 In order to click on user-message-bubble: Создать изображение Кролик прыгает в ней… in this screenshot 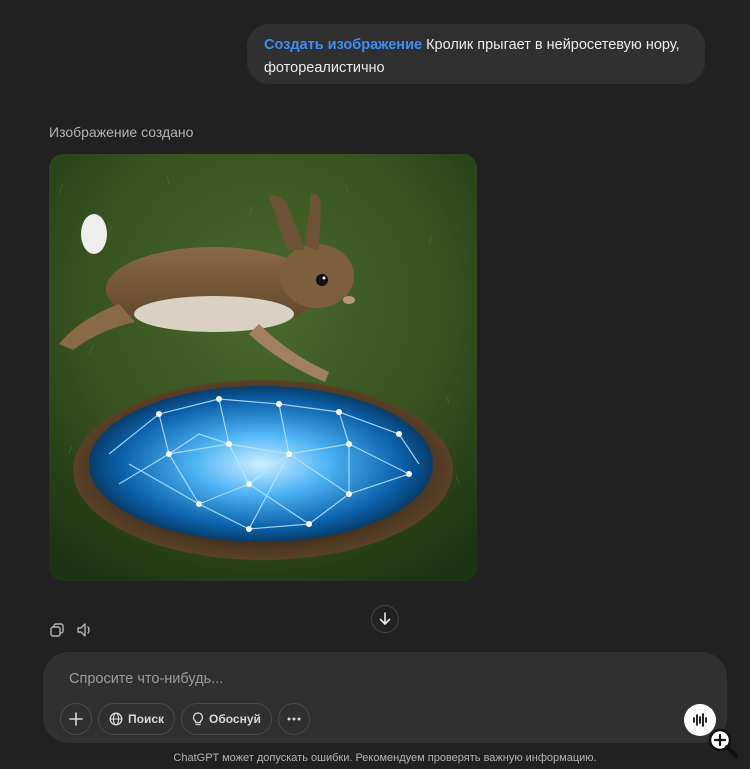, I will do `click(476, 54)`.